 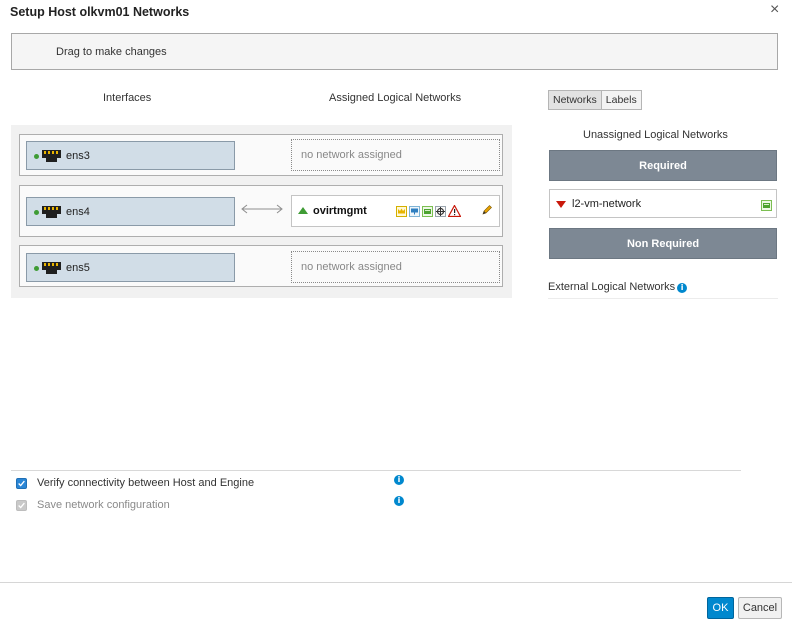 I want to click on ok-button: OK, so click(x=720, y=608).